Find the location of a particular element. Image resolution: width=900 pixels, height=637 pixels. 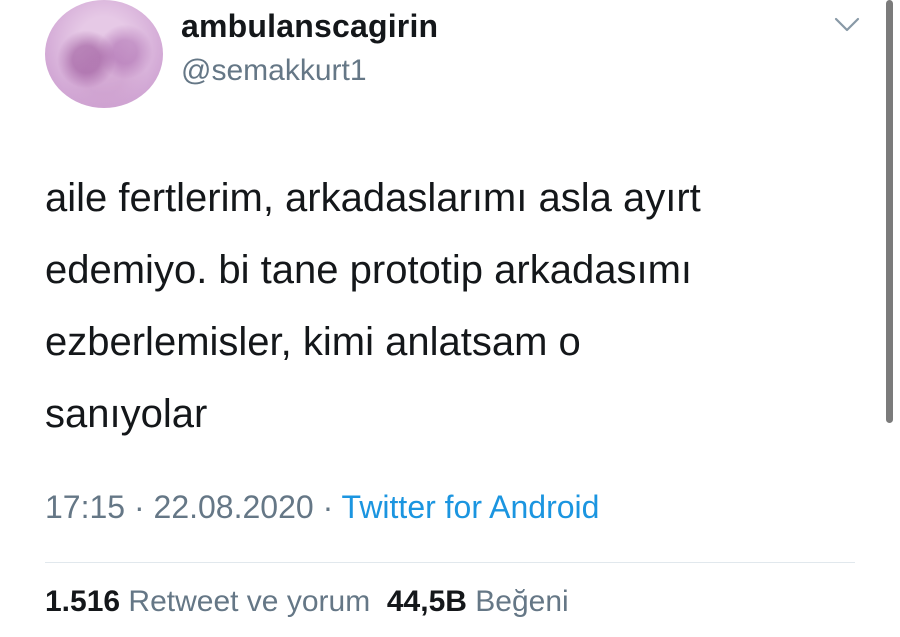

retweet-stat: 1.516 Retweet ve yorum is located at coordinates (207, 601).